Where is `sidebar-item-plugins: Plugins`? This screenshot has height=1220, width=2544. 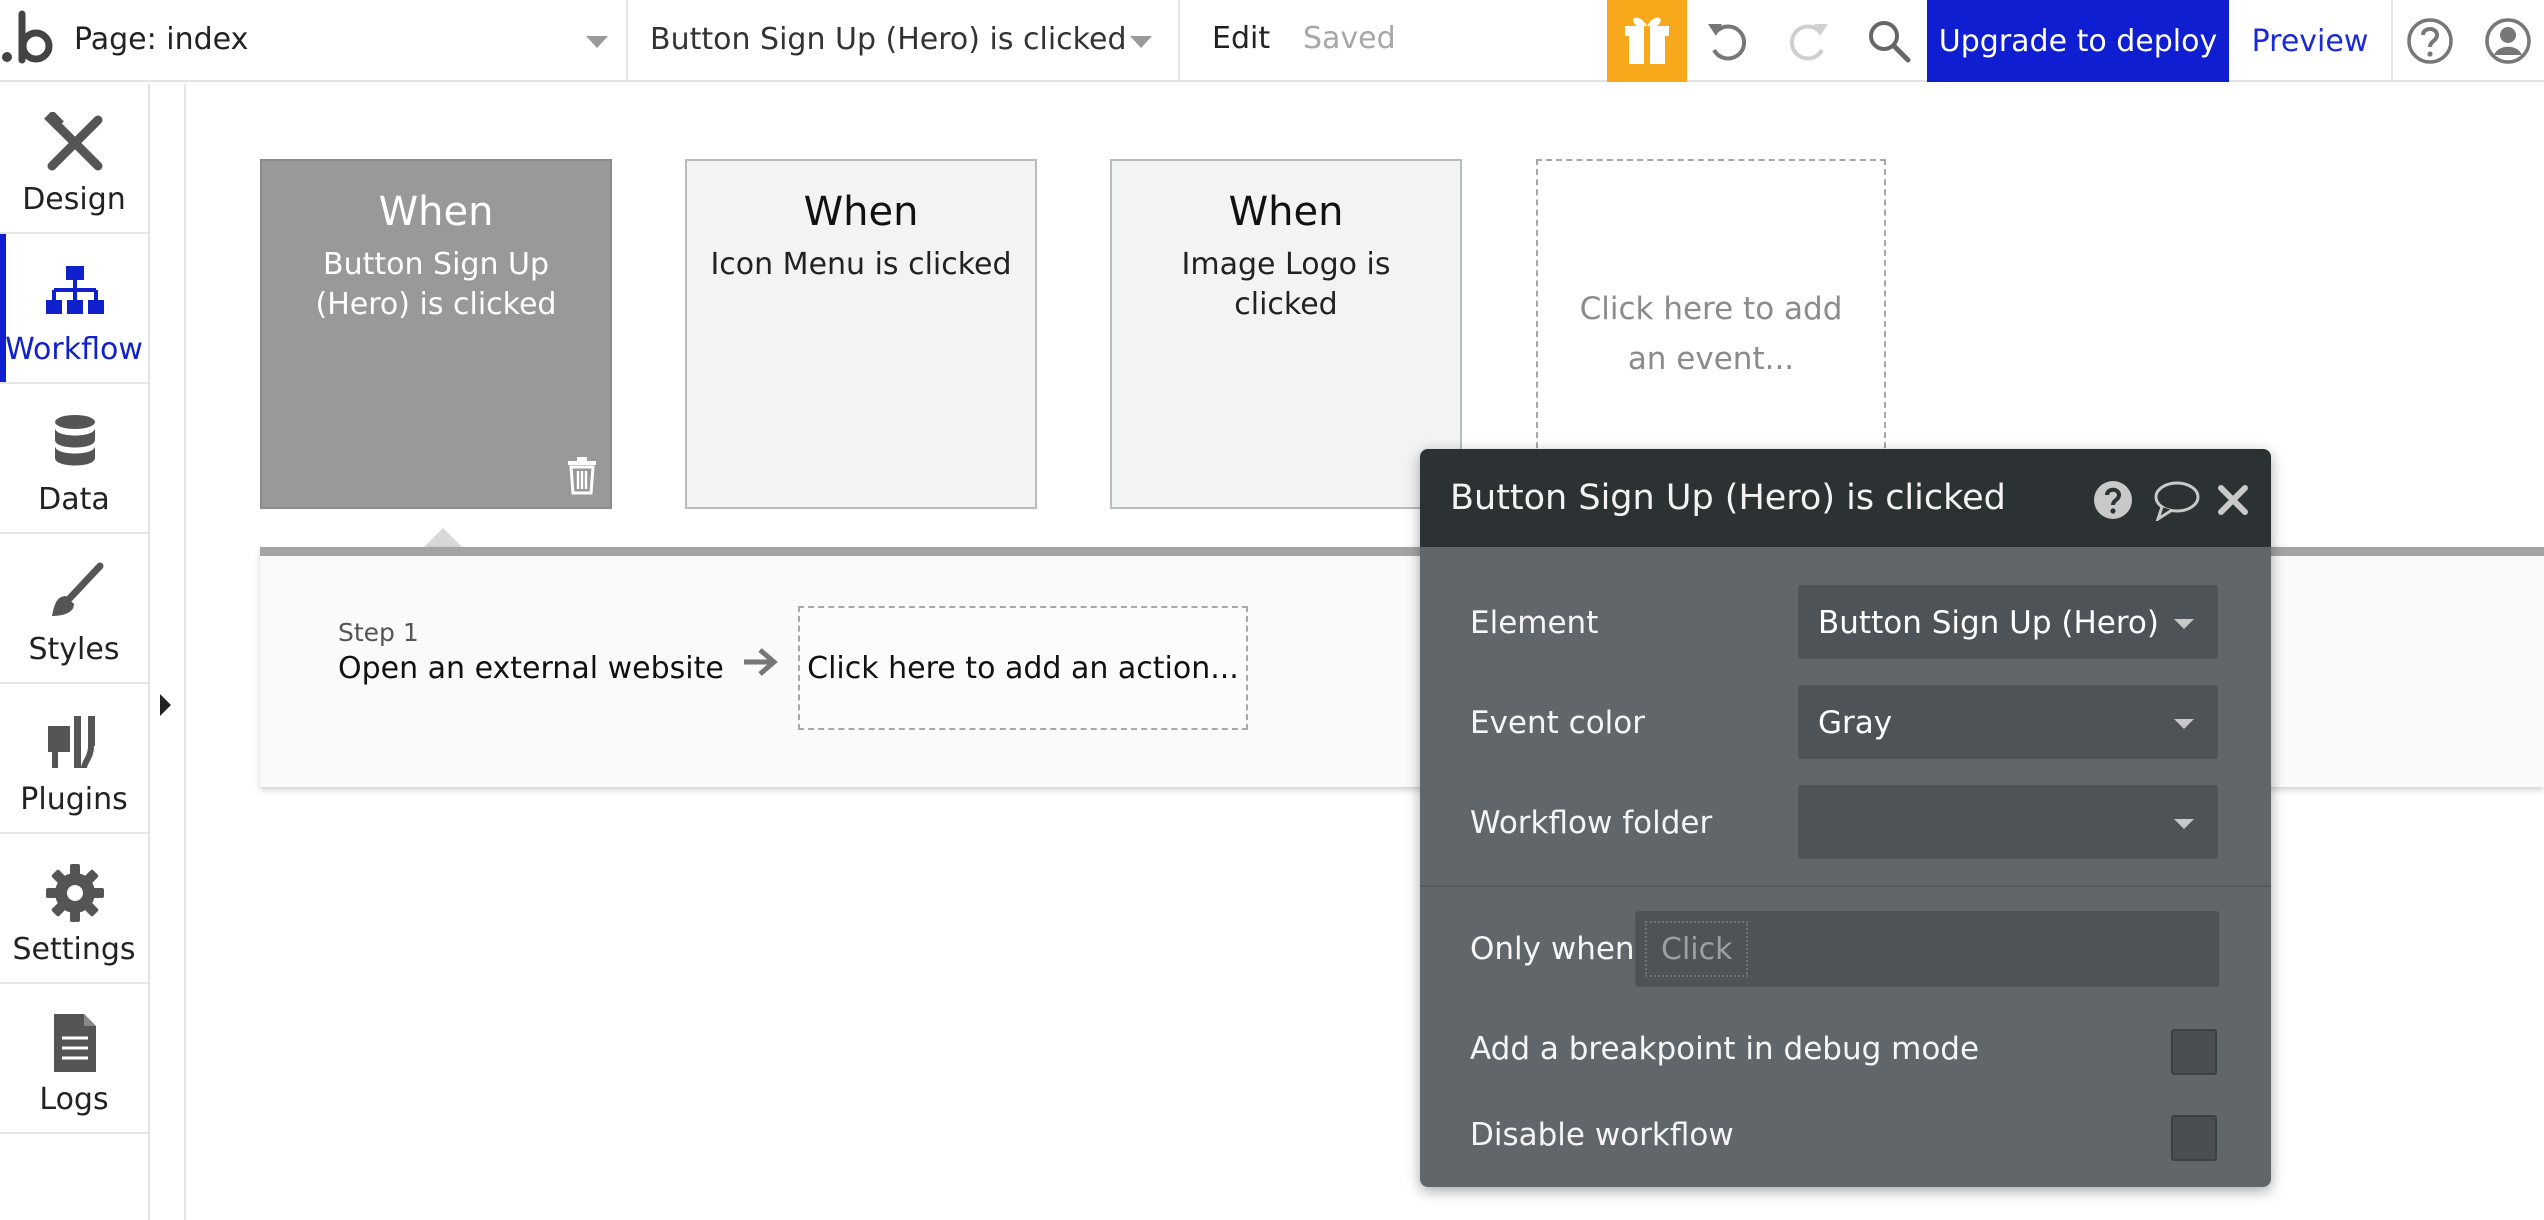
sidebar-item-plugins: Plugins is located at coordinates (74, 759).